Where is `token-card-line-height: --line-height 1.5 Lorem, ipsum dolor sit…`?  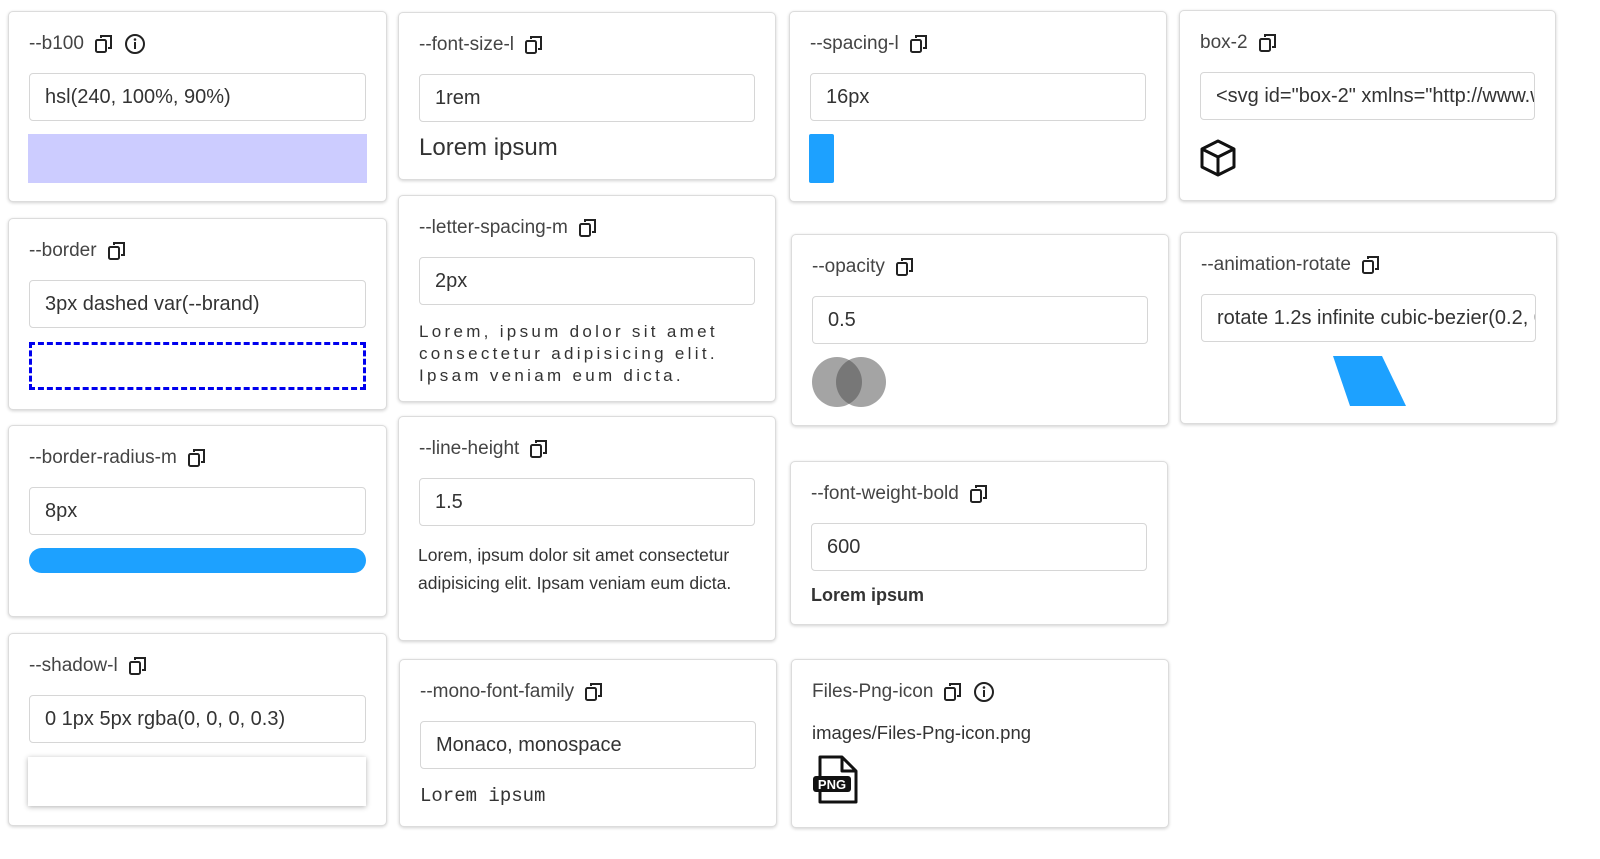
token-card-line-height: --line-height 1.5 Lorem, ipsum dolor sit… is located at coordinates (587, 528).